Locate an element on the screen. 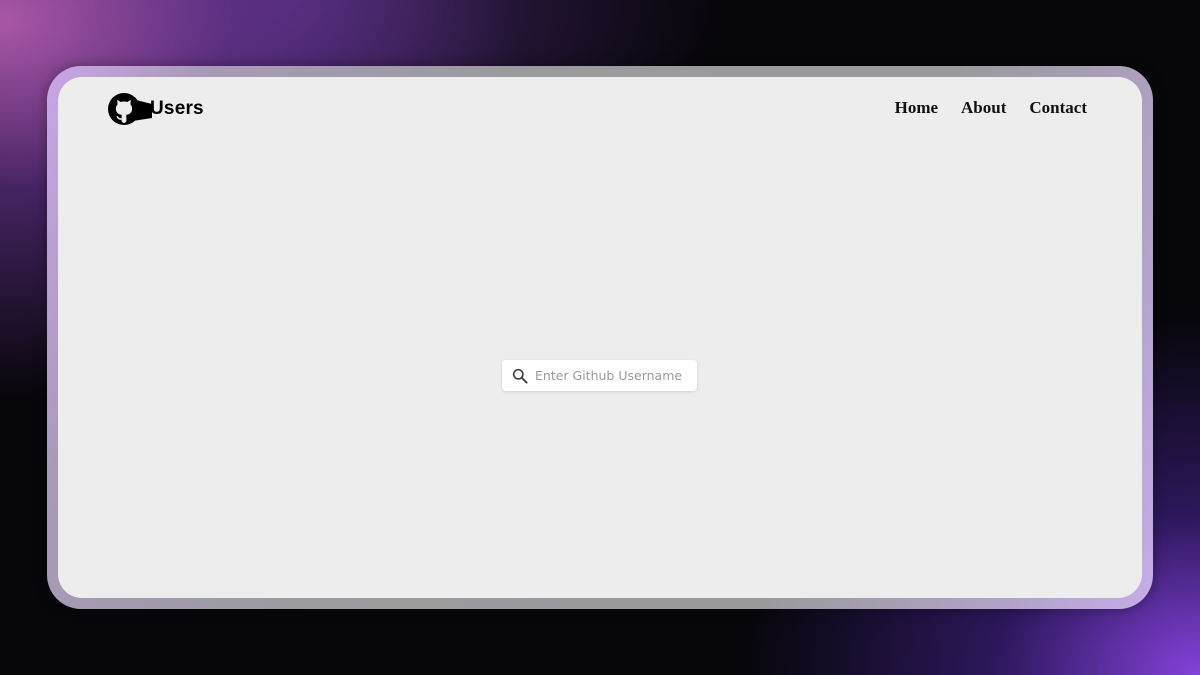 This screenshot has height=675, width=1200. brand: Users is located at coordinates (156, 109).